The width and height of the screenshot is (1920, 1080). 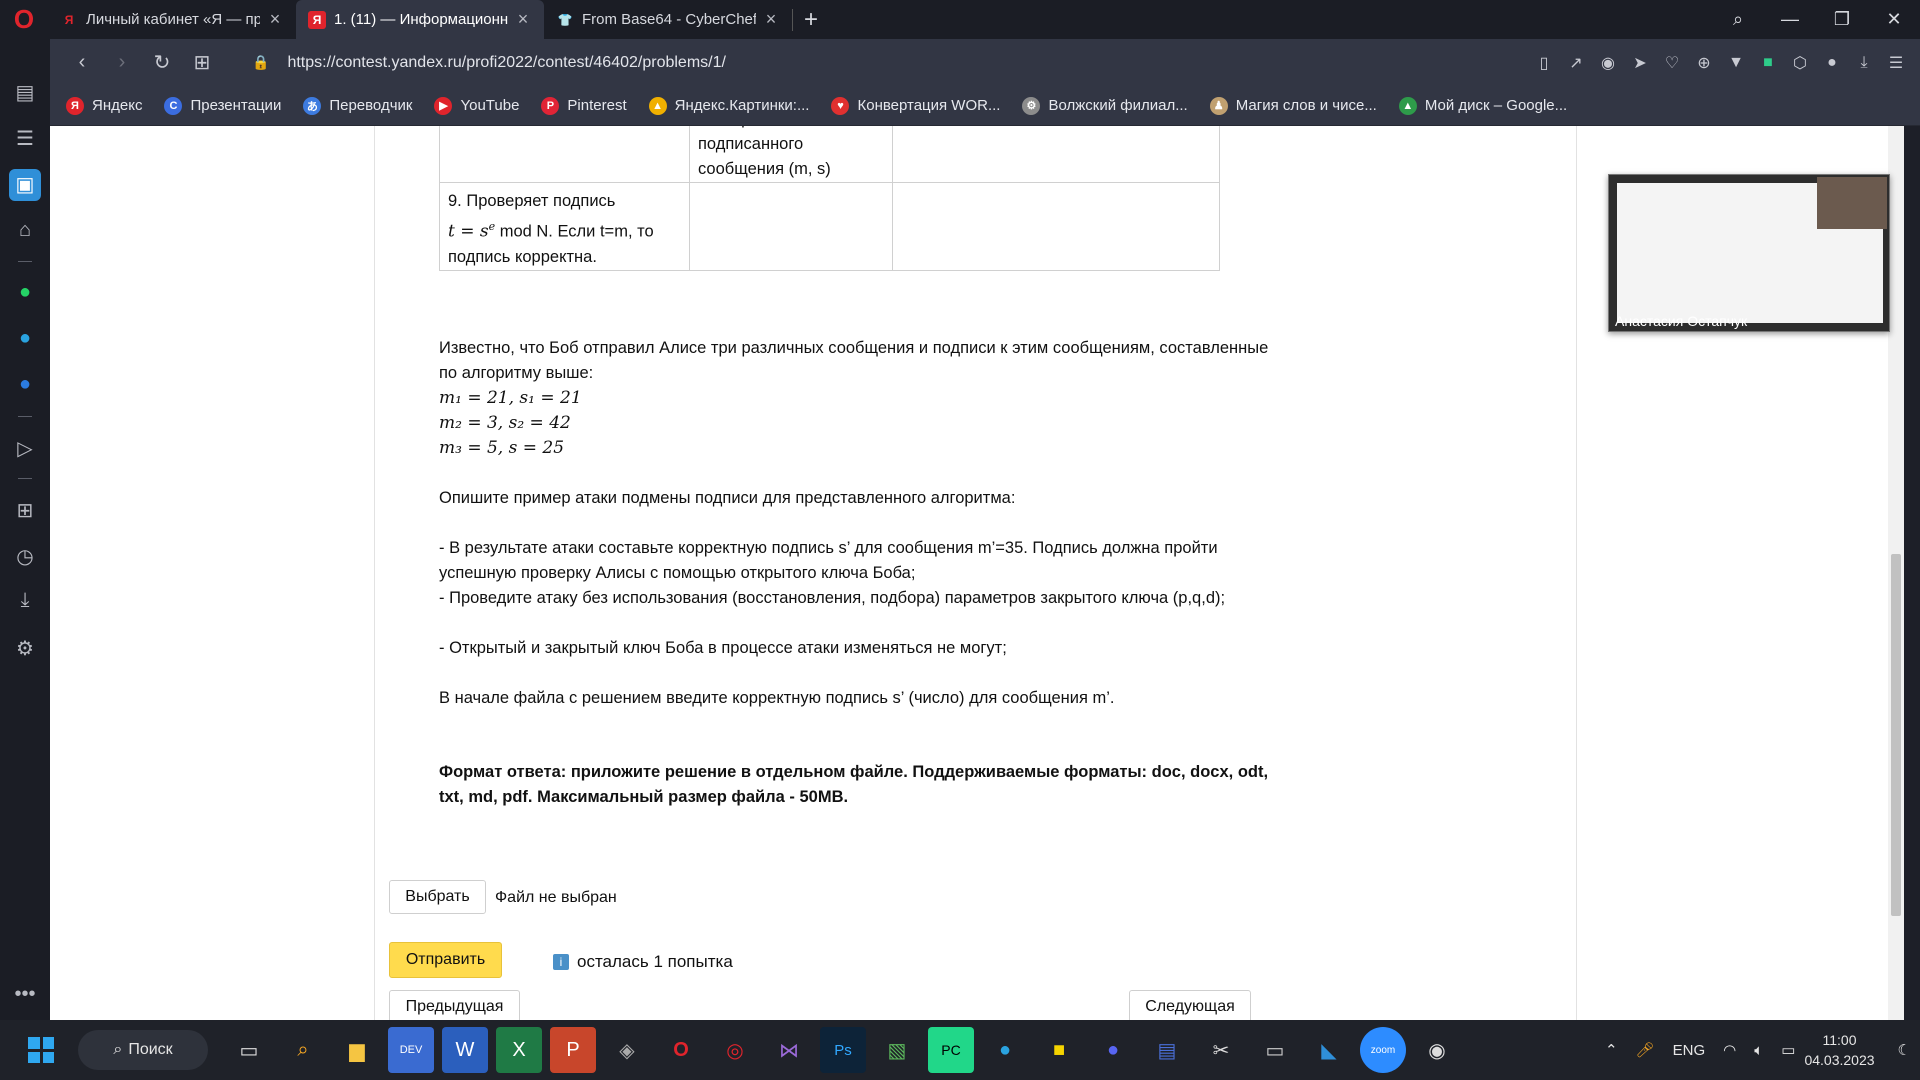 I want to click on heart-icon: ♡, so click(x=1672, y=63).